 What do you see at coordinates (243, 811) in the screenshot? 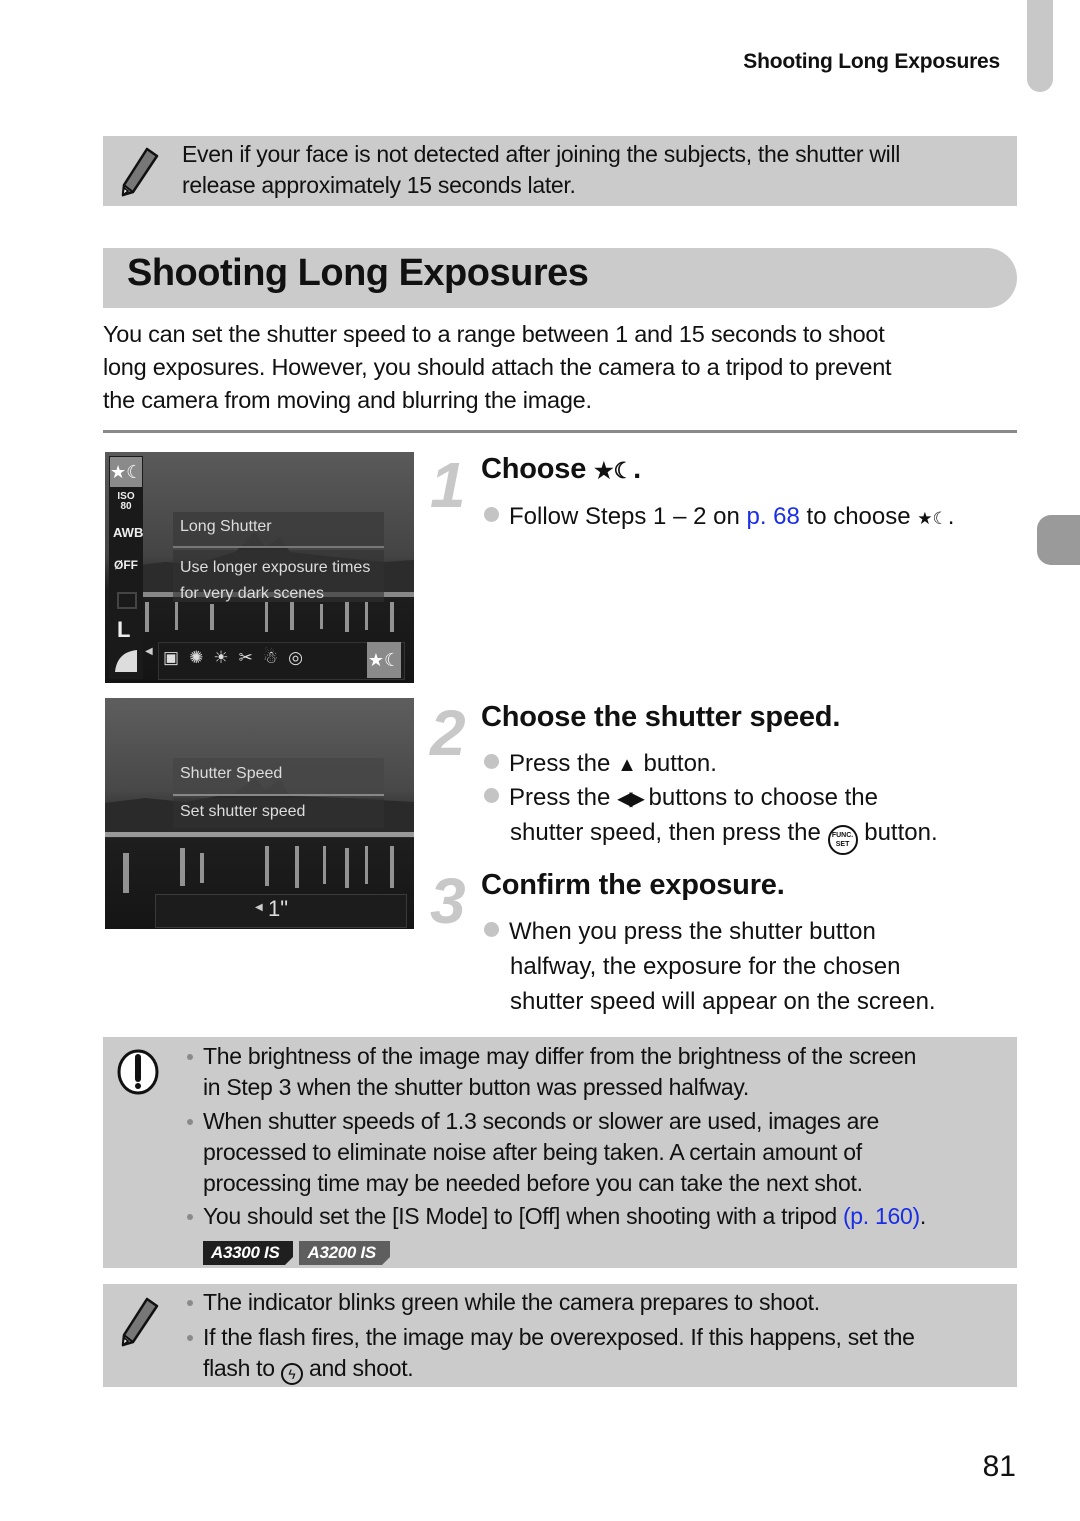
I see `menu-description: Set shutter speed` at bounding box center [243, 811].